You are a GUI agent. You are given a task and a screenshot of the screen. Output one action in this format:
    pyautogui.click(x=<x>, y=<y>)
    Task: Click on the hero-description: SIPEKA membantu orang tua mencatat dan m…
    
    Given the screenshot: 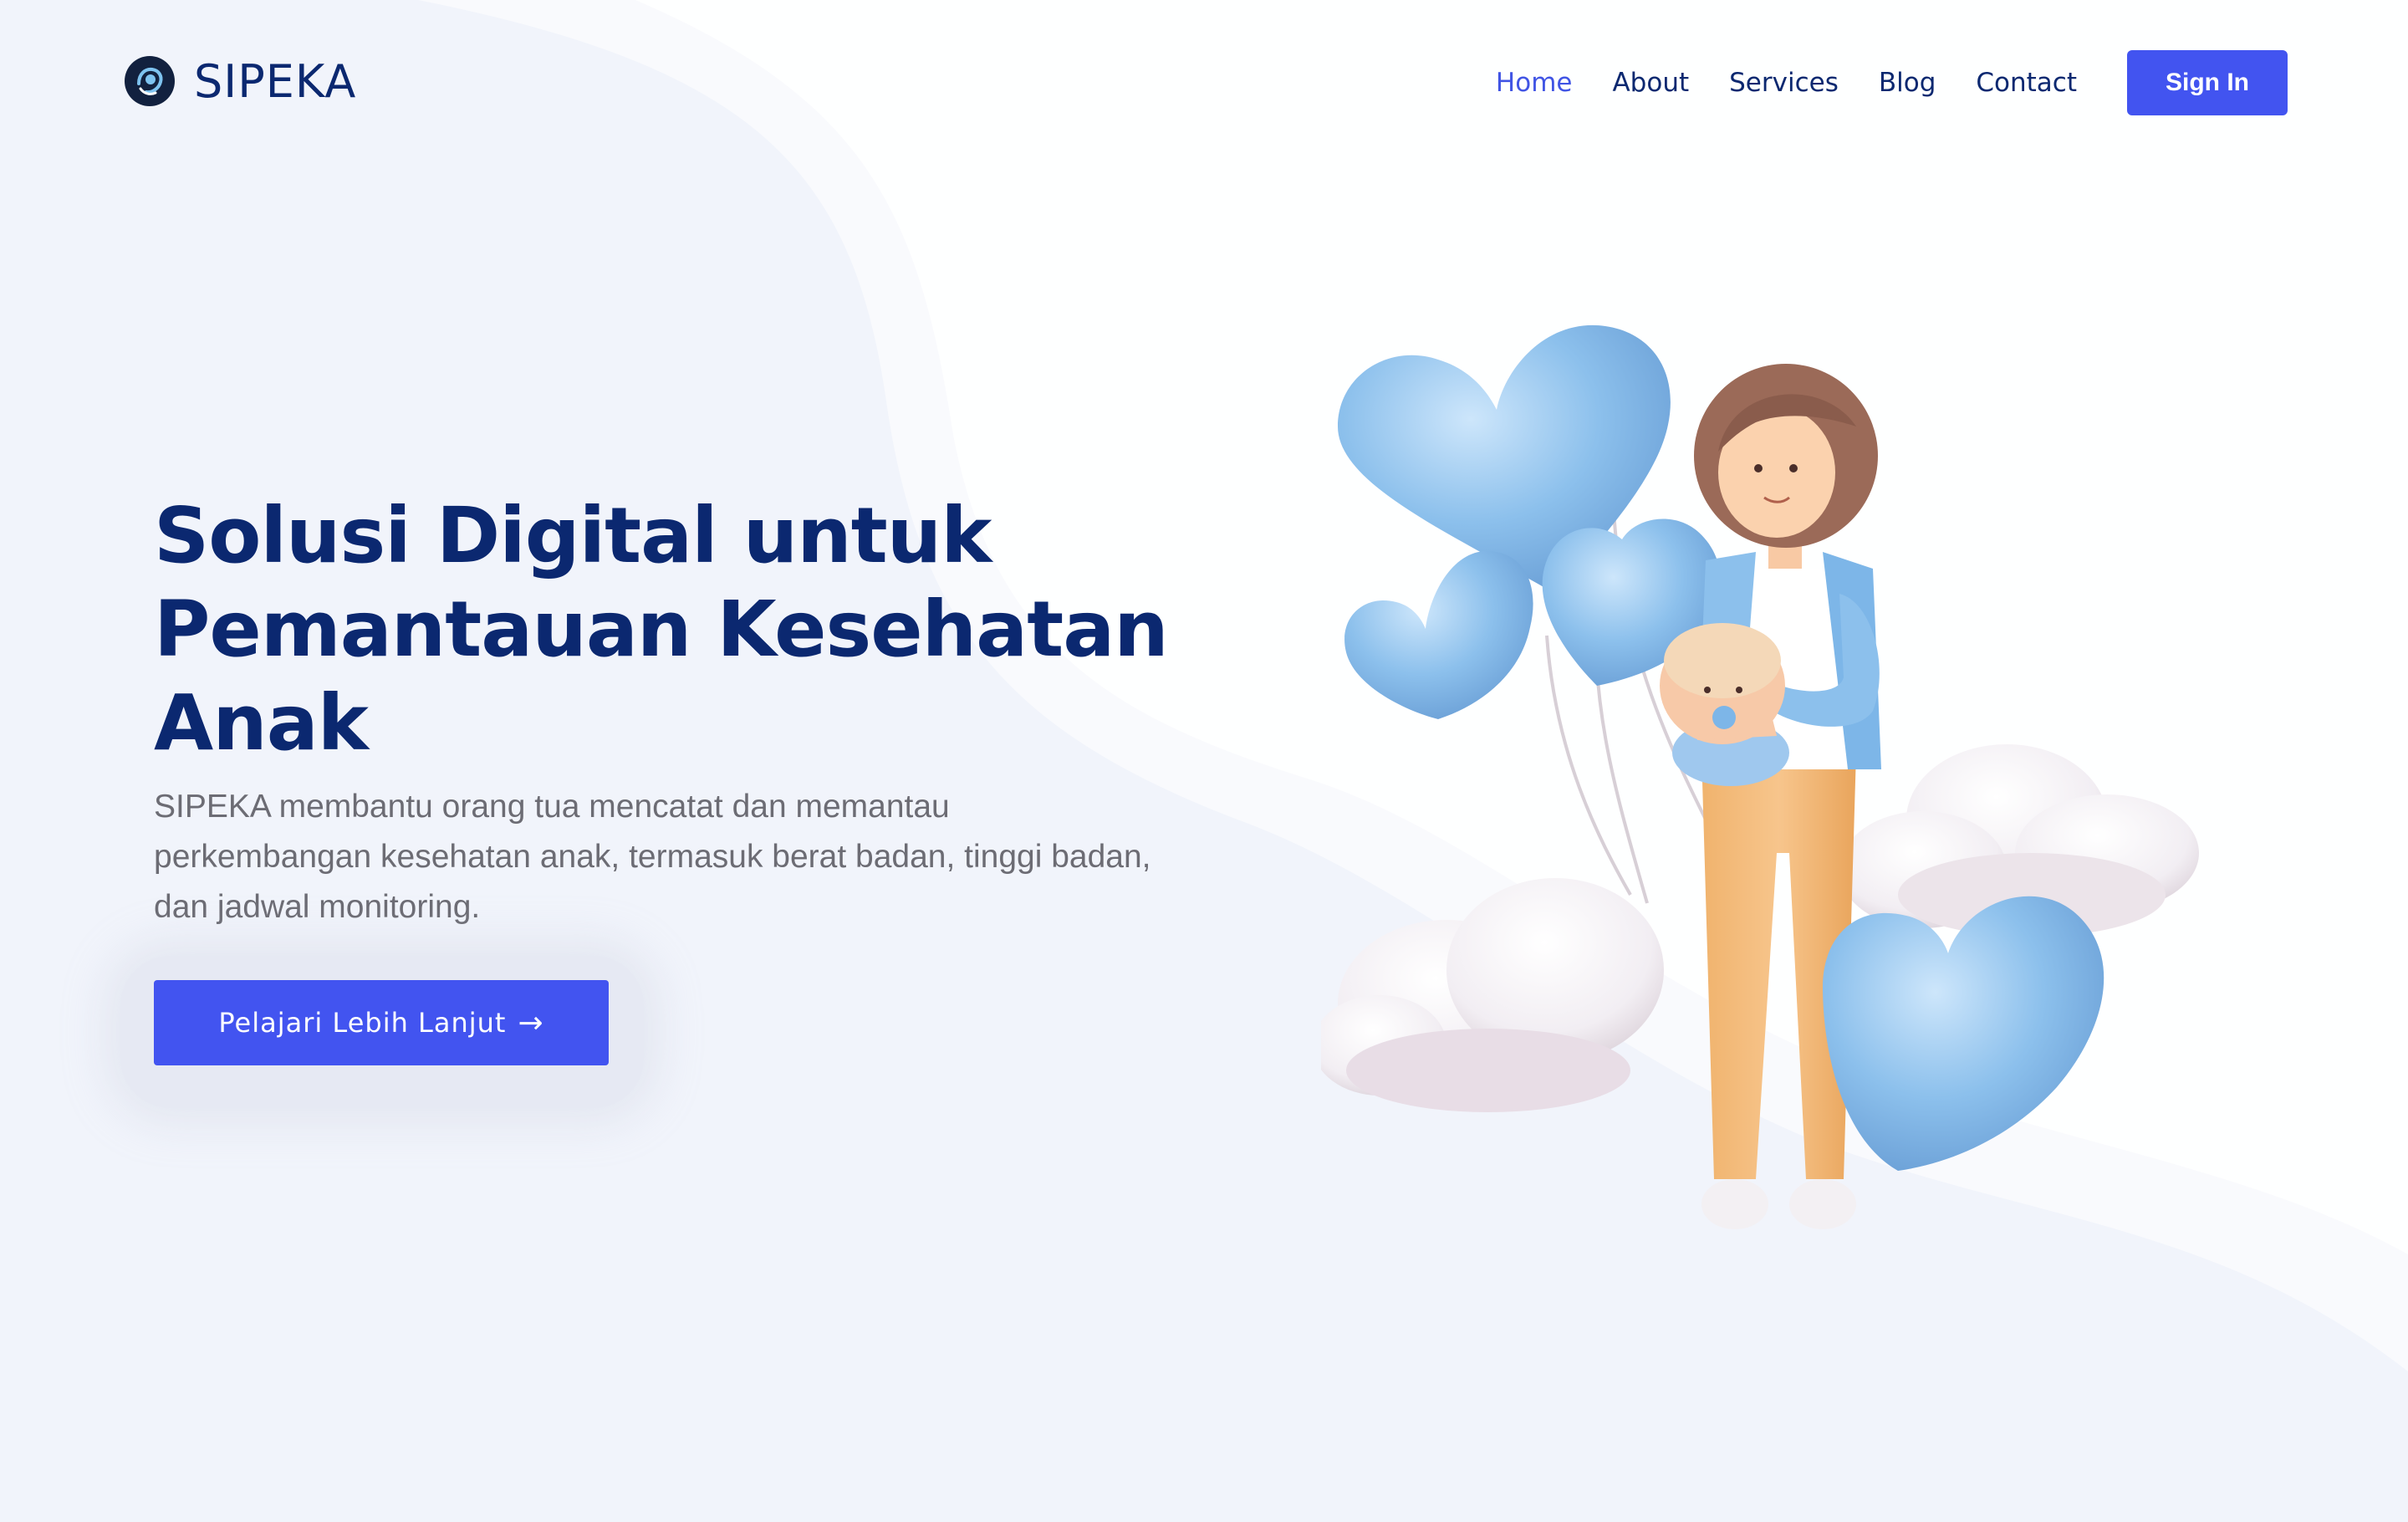 What is the action you would take?
    pyautogui.click(x=672, y=857)
    